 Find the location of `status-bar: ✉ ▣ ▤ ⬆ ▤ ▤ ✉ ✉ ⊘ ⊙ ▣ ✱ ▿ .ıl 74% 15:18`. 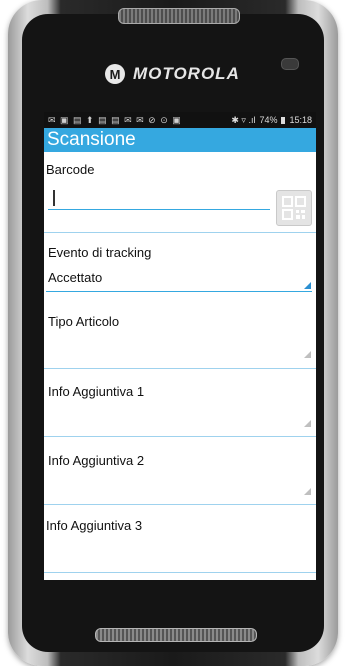

status-bar: ✉ ▣ ▤ ⬆ ▤ ▤ ✉ ✉ ⊘ ⊙ ▣ ✱ ▿ .ıl 74% 15:18 is located at coordinates (180, 120).